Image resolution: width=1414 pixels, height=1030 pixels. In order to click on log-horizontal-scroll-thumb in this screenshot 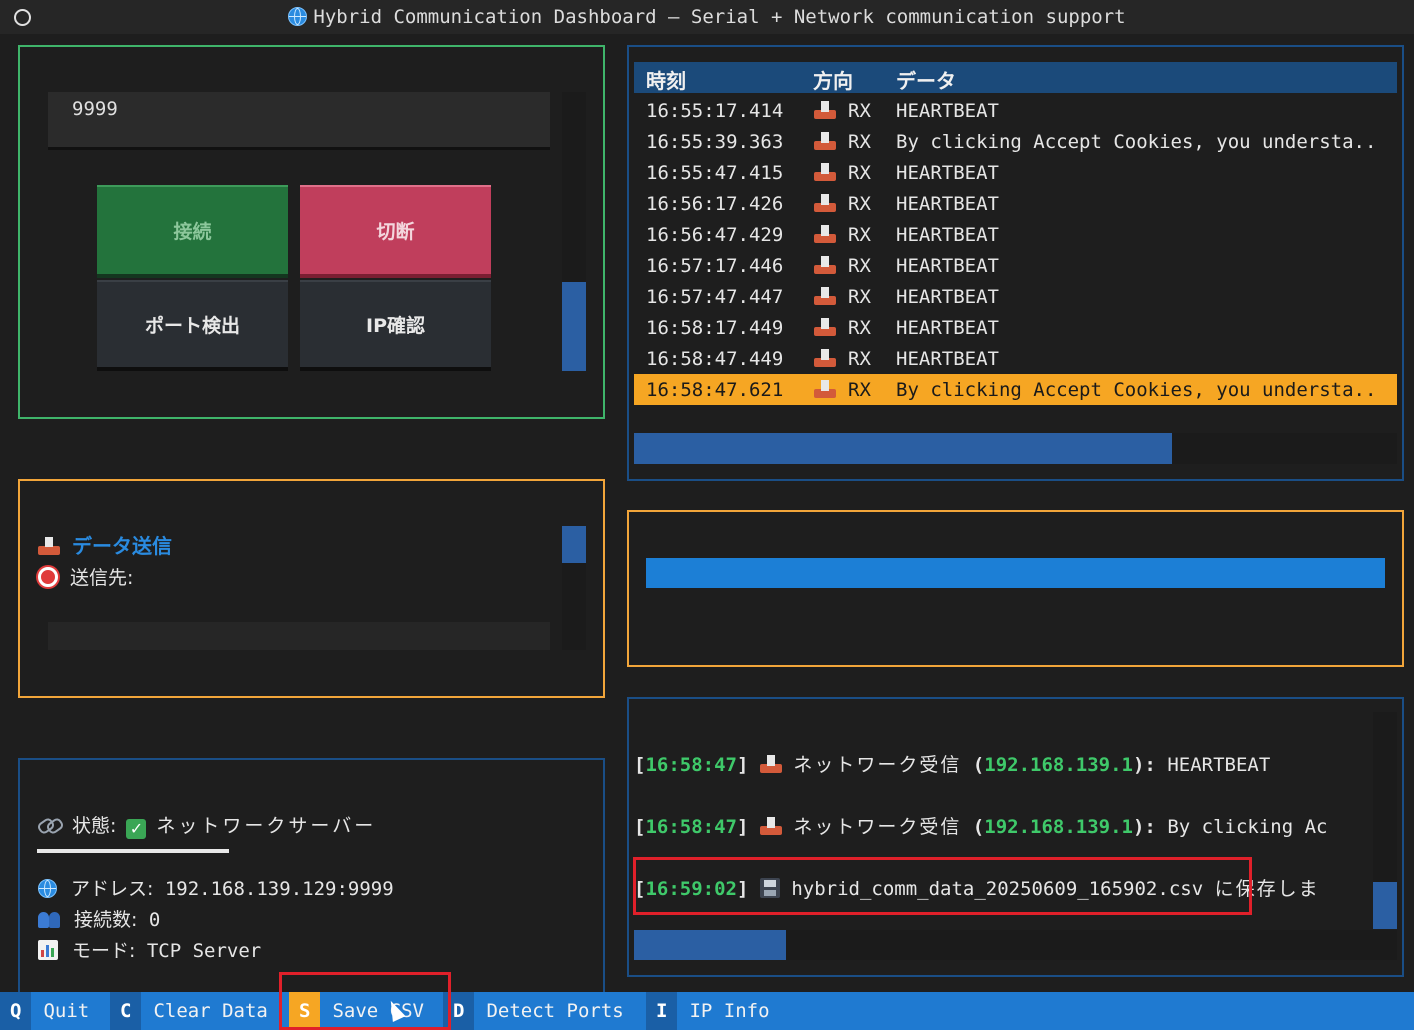, I will do `click(903, 448)`.